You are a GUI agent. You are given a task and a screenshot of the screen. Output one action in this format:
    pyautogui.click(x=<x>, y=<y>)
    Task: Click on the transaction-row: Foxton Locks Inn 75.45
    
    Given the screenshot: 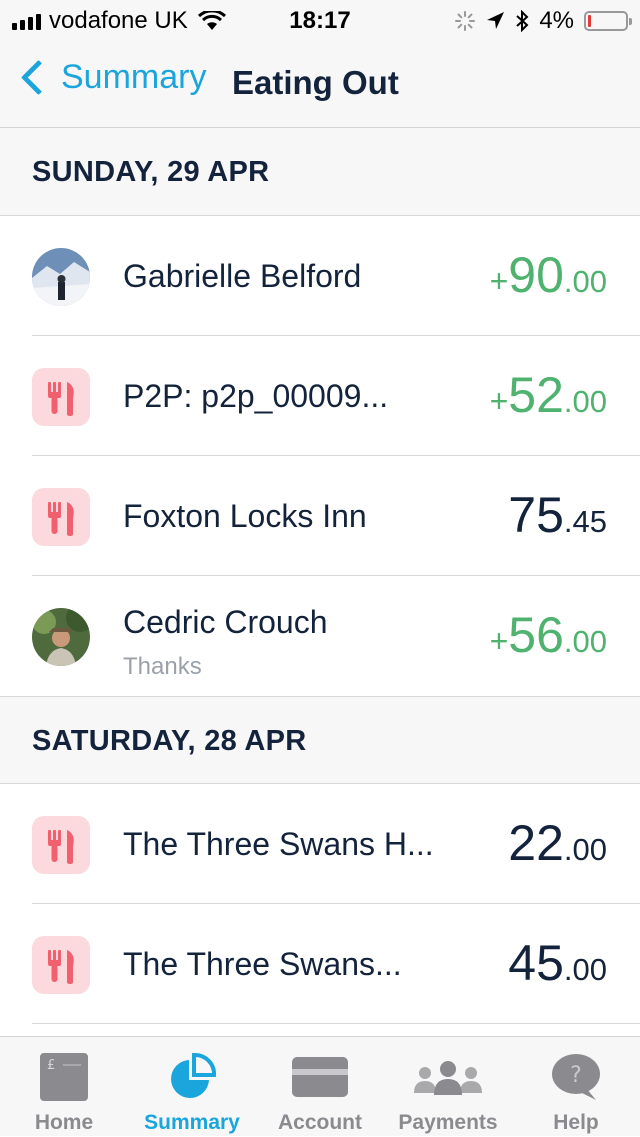 What is the action you would take?
    pyautogui.click(x=320, y=516)
    